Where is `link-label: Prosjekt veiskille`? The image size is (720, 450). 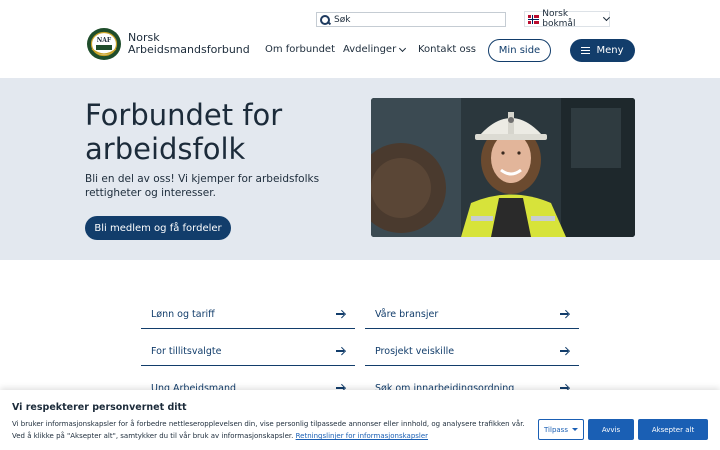 link-label: Prosjekt veiskille is located at coordinates (415, 351).